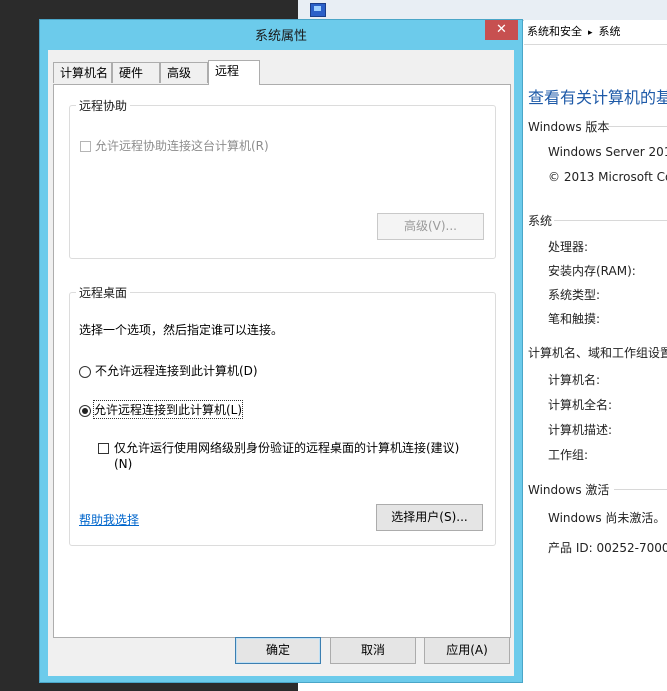  Describe the element at coordinates (287, 448) in the screenshot. I see `nla-only-label: 仅允许运行使用网络级别身份验证的远程桌面的计算机连接(建议)` at that location.